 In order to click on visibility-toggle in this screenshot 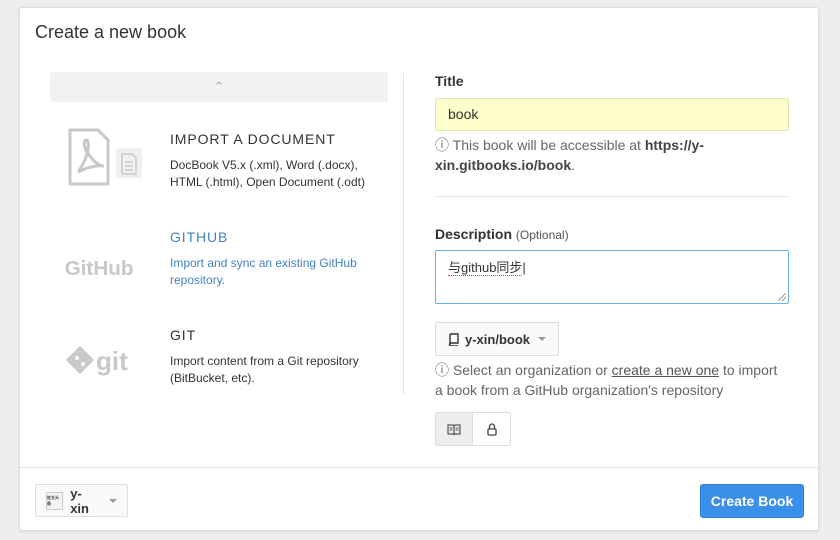, I will do `click(473, 429)`.